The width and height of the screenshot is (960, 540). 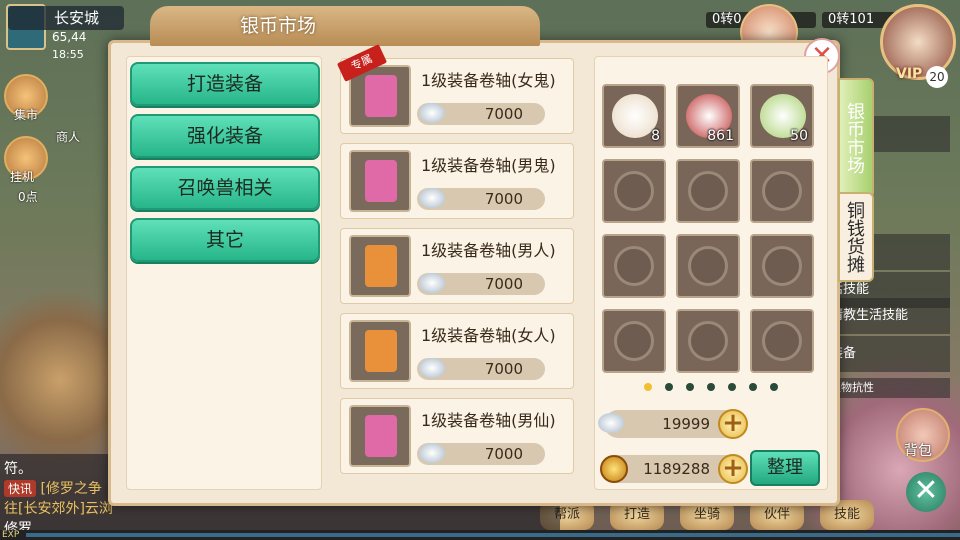 What do you see at coordinates (782, 116) in the screenshot?
I see `inventory-slot: 50` at bounding box center [782, 116].